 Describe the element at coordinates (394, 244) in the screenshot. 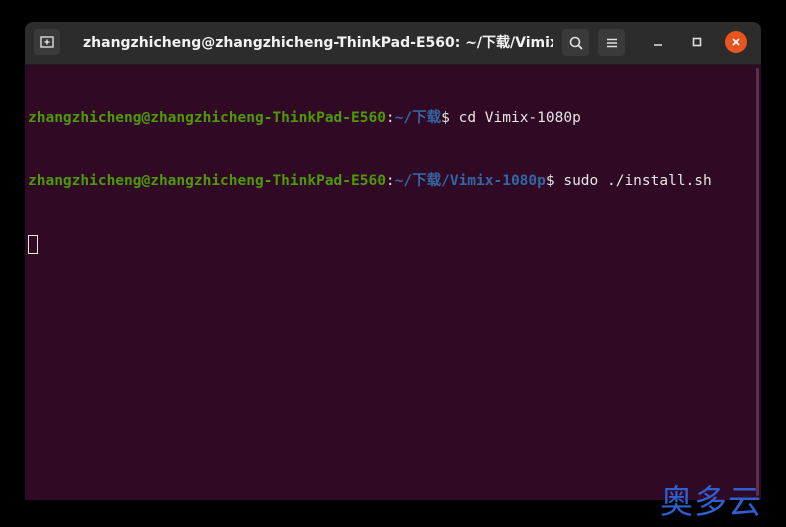

I see `terminal-cursor-line` at that location.